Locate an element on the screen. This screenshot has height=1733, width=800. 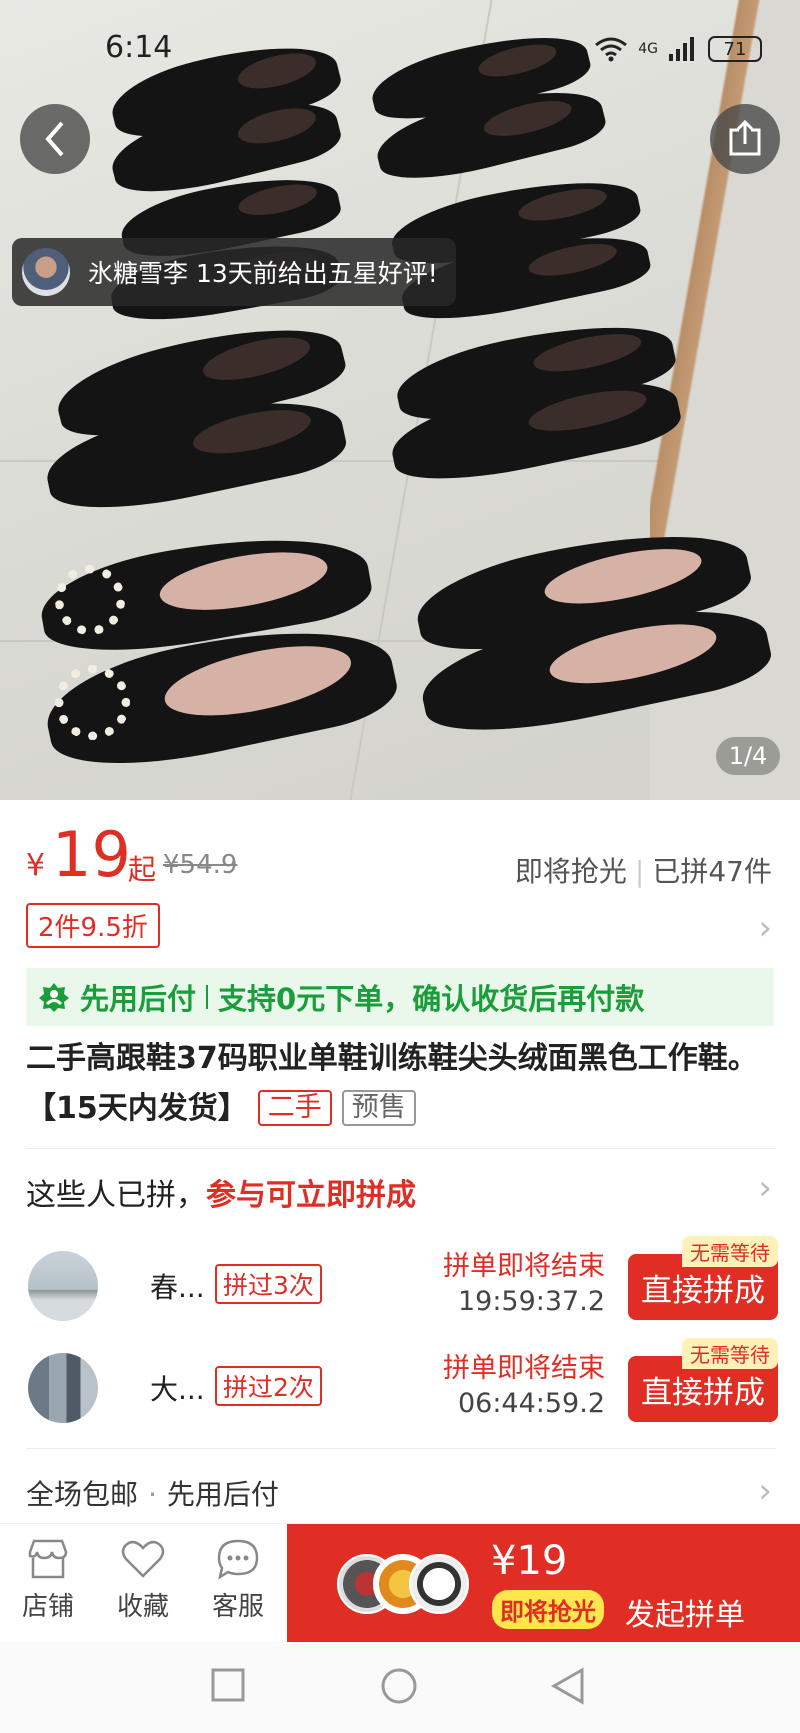
customer-service-label: 客服 is located at coordinates (237, 1607).